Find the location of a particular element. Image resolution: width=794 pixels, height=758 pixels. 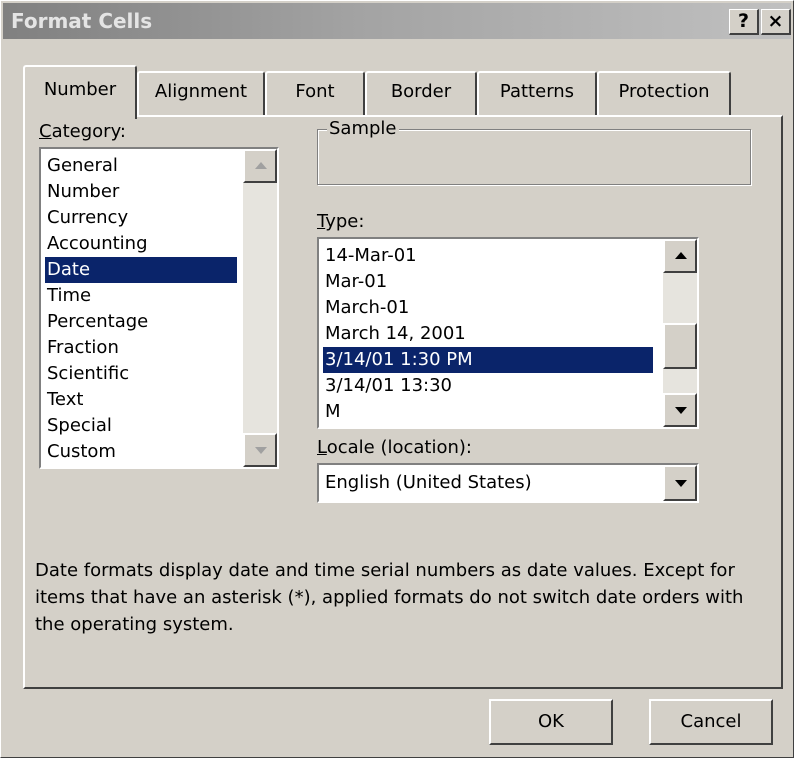

category-list-item: Date is located at coordinates (141, 270).